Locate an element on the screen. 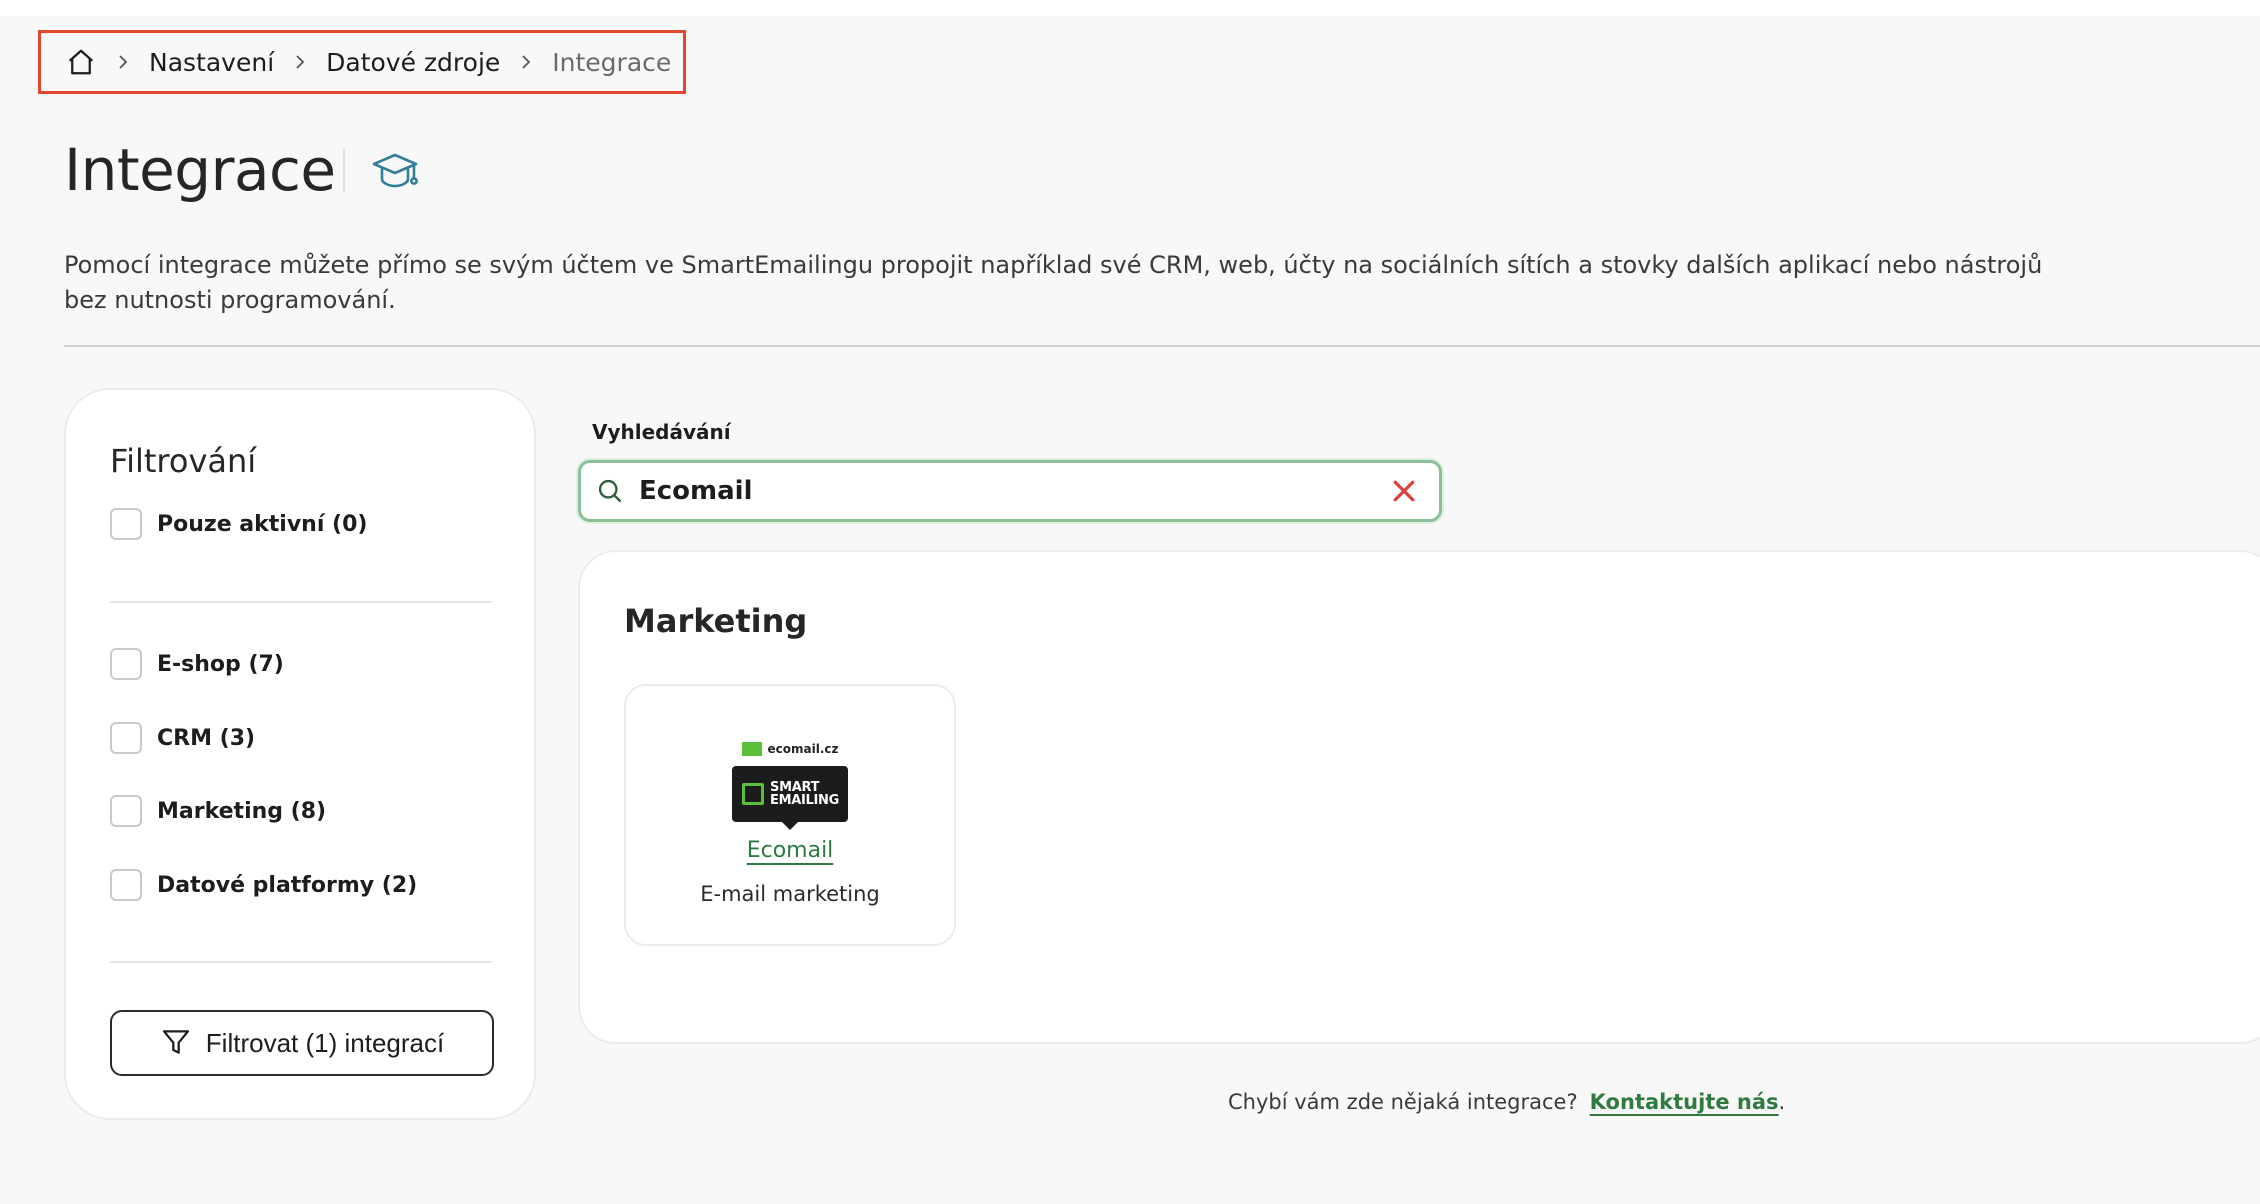 The height and width of the screenshot is (1204, 2260). breadcrumb-item-settings: Nastavení is located at coordinates (211, 62).